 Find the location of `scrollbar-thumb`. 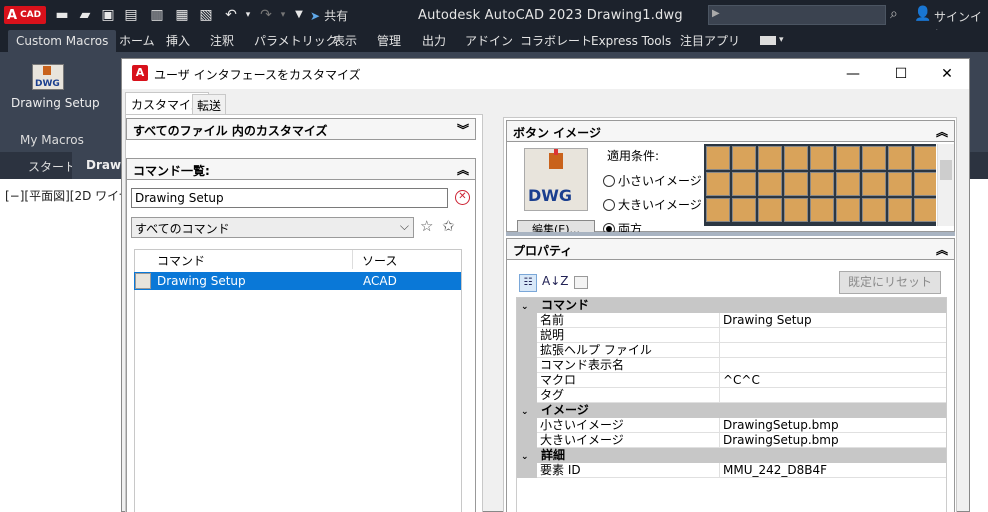

scrollbar-thumb is located at coordinates (946, 170).